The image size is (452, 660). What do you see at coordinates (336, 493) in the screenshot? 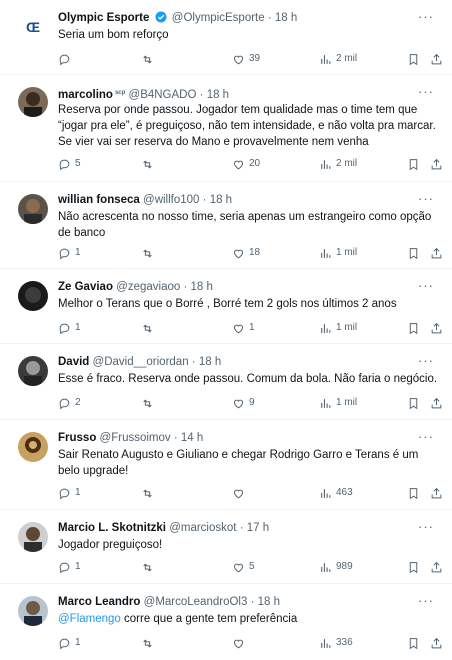
I see `views-button: 463` at bounding box center [336, 493].